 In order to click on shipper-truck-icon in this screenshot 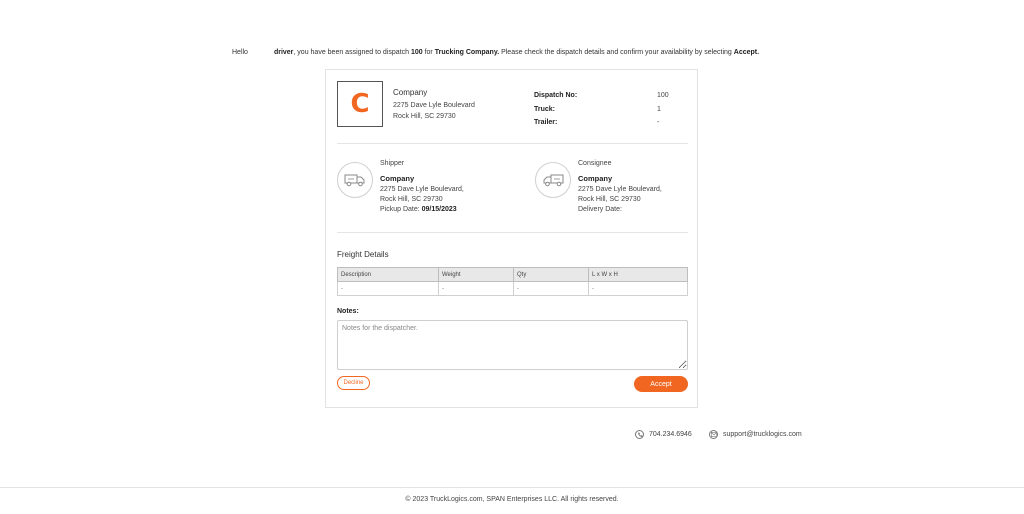, I will do `click(355, 180)`.